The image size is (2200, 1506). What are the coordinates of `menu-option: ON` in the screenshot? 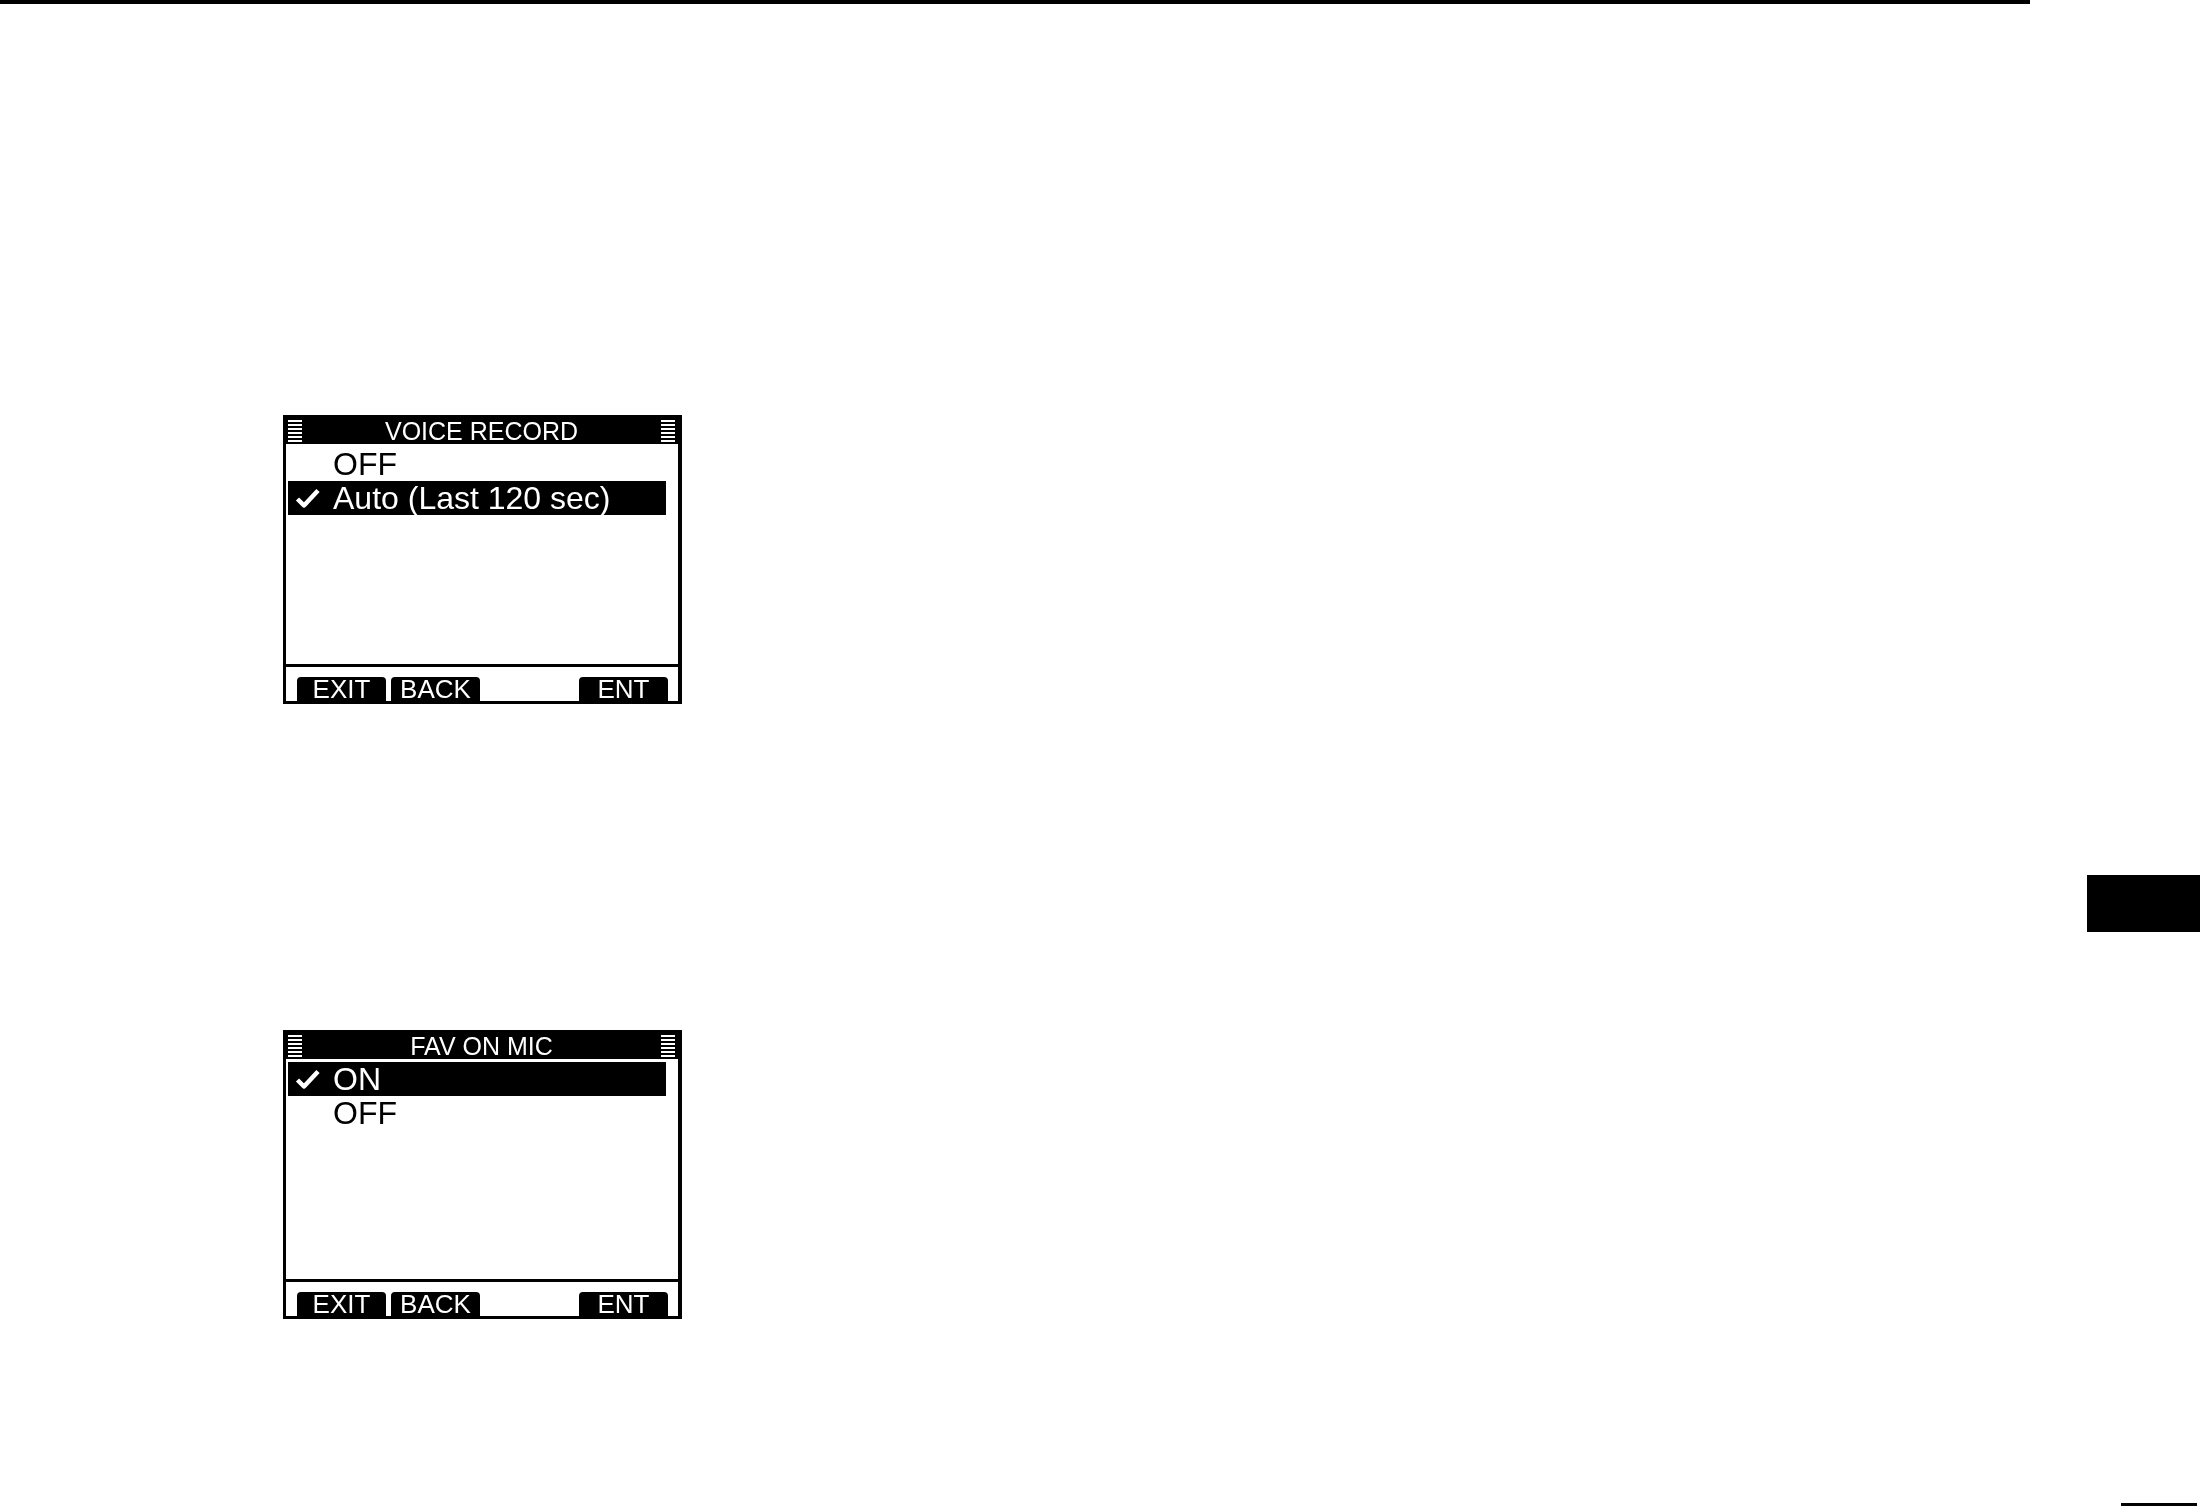 It's located at (477, 1079).